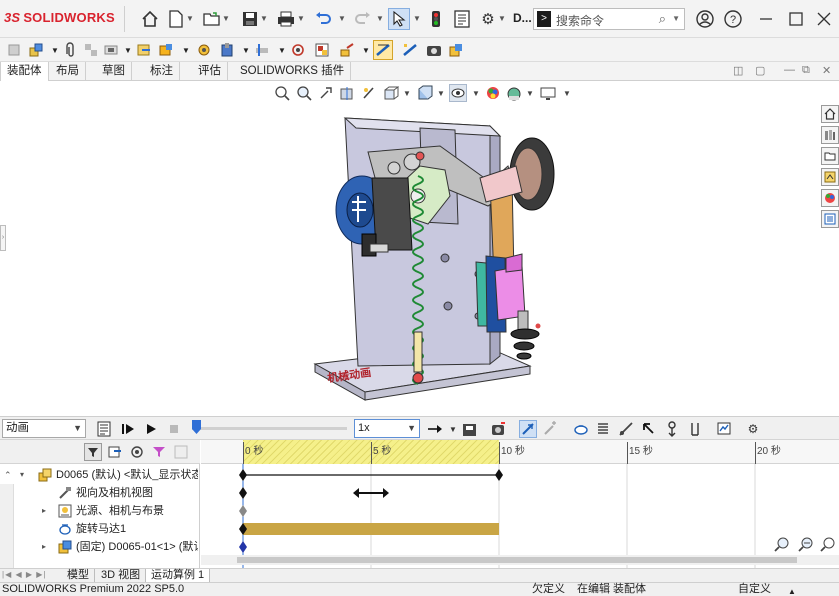 The height and width of the screenshot is (596, 839). Describe the element at coordinates (434, 50) in the screenshot. I see `take-snapshot-icon` at that location.